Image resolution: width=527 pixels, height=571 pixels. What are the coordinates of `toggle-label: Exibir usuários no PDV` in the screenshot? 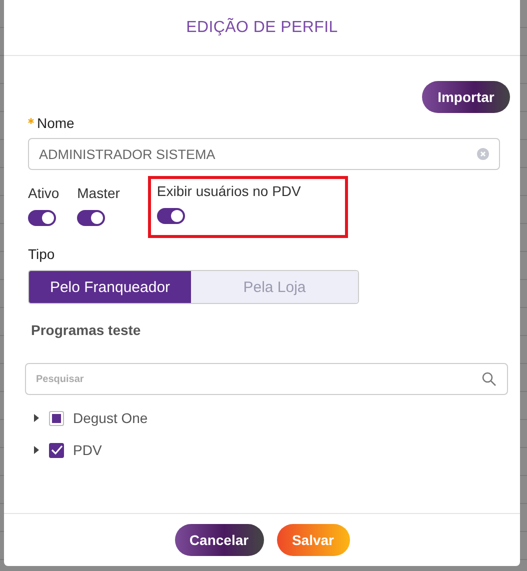 It's located at (229, 191).